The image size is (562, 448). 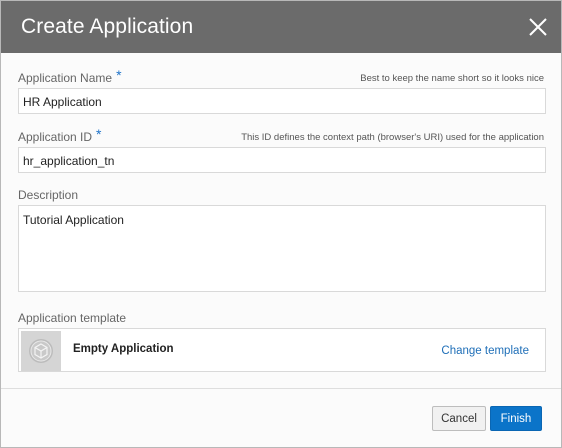 I want to click on app-id-input: hr_application_tn, so click(x=282, y=160).